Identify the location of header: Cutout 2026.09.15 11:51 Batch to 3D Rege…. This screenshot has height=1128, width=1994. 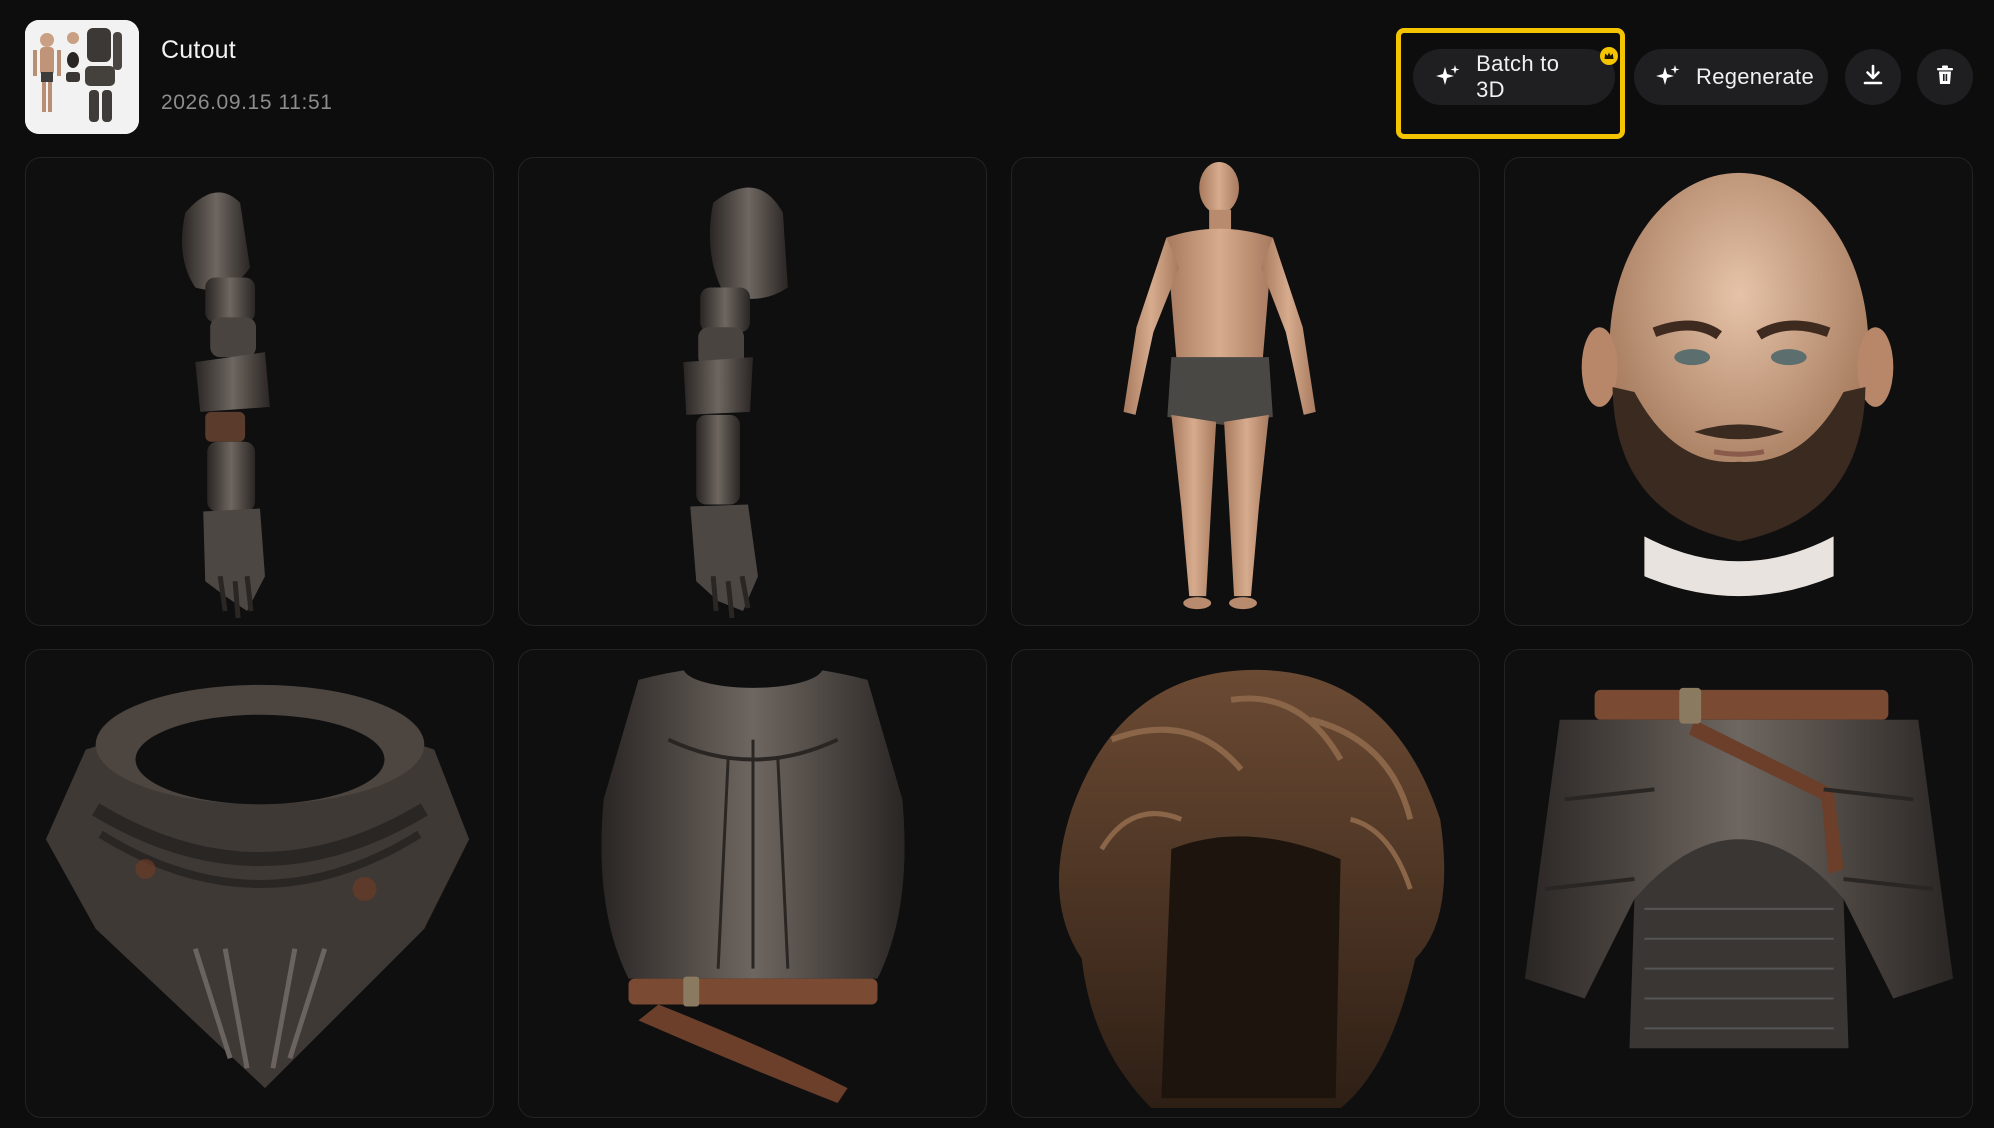
(997, 75).